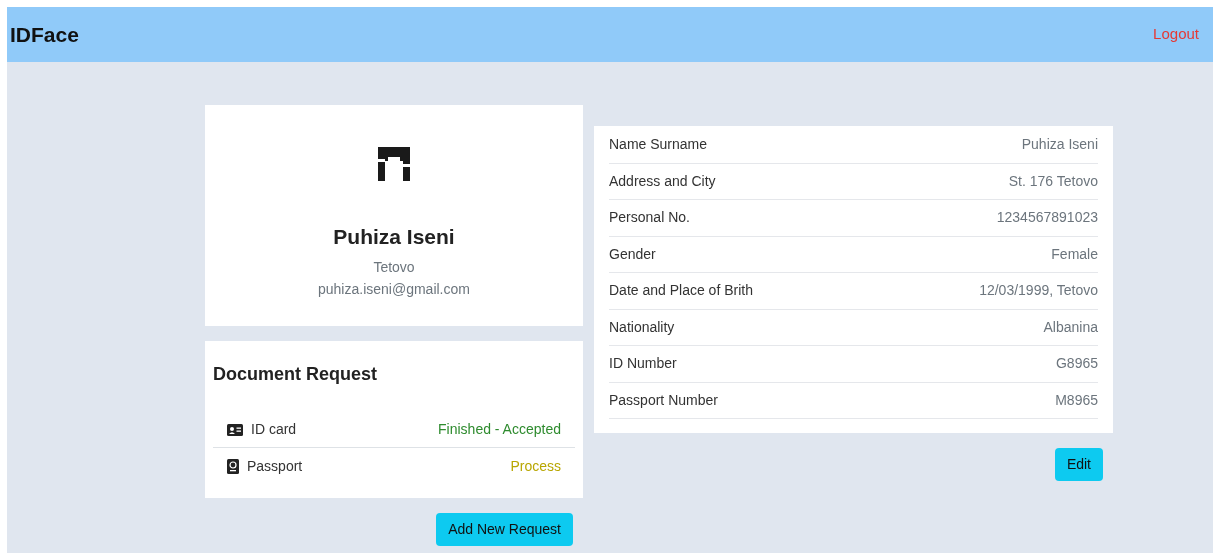  Describe the element at coordinates (394, 237) in the screenshot. I see `profile-name: Puhiza Iseni` at that location.